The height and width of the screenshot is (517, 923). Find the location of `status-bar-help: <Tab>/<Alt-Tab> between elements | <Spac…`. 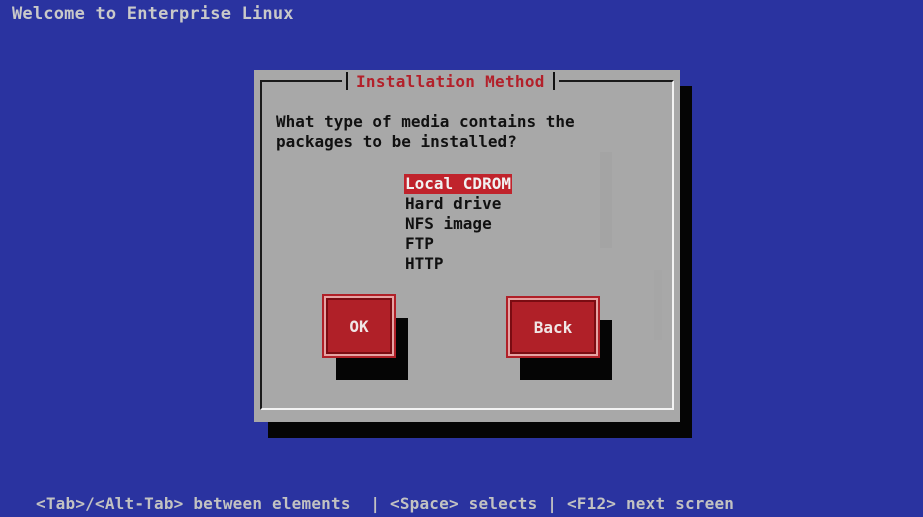

status-bar-help: <Tab>/<Alt-Tab> between elements | <Spac… is located at coordinates (385, 503).